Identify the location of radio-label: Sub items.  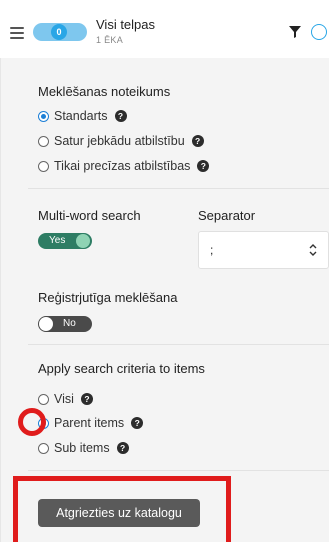
(82, 448).